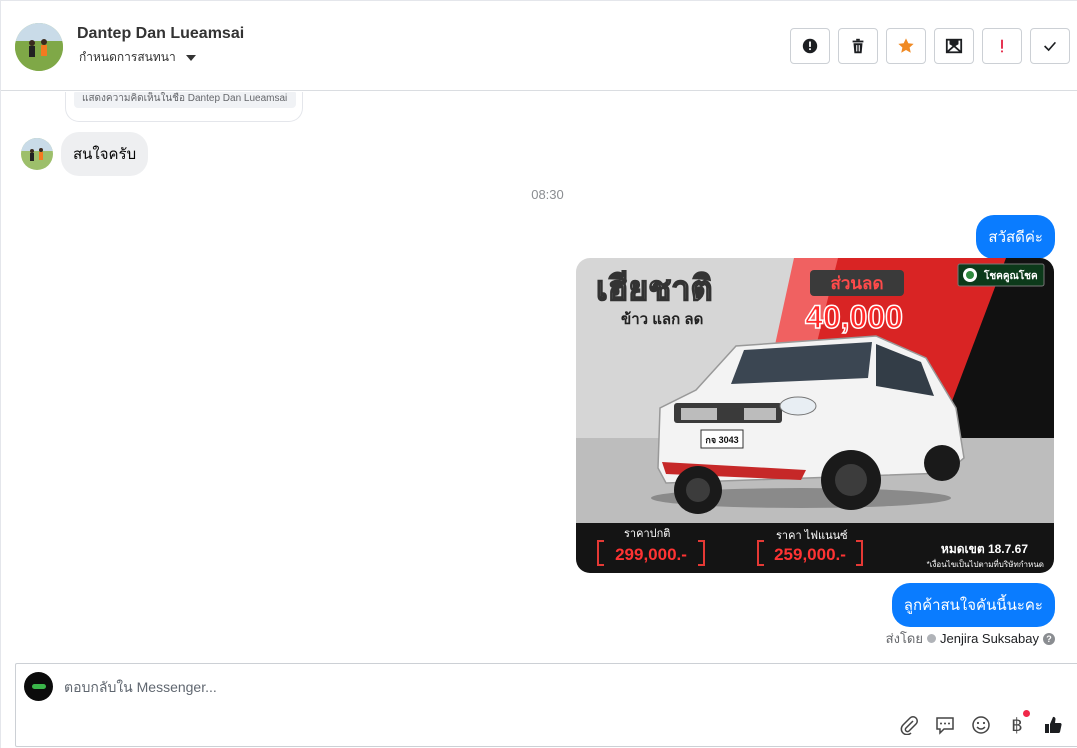 The image size is (1077, 748). I want to click on star-button, so click(906, 46).